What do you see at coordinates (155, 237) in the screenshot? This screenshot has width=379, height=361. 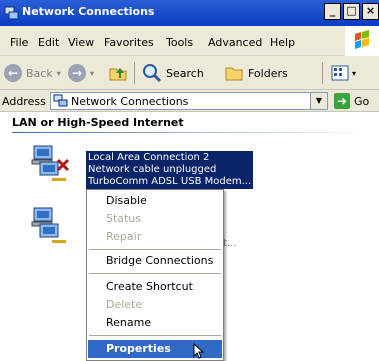 I see `menu-item-repair: Repair` at bounding box center [155, 237].